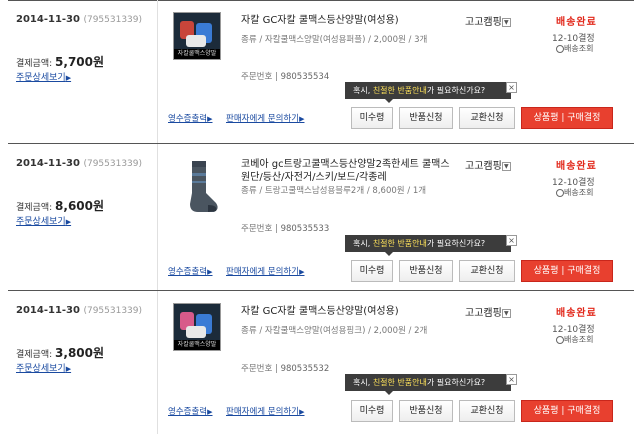  What do you see at coordinates (80, 353) in the screenshot?
I see `payment-value: 3,800원` at bounding box center [80, 353].